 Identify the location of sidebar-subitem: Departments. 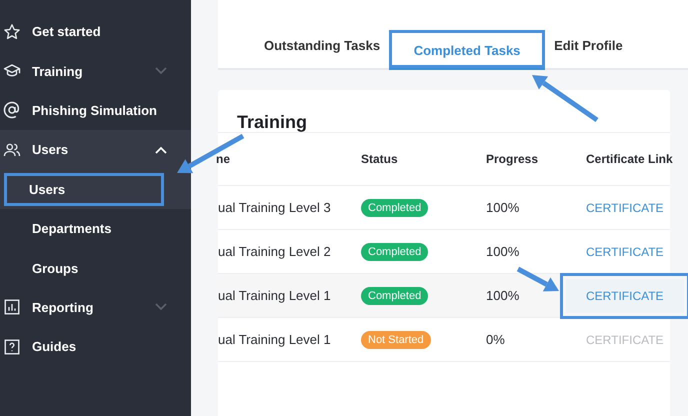
(56, 228).